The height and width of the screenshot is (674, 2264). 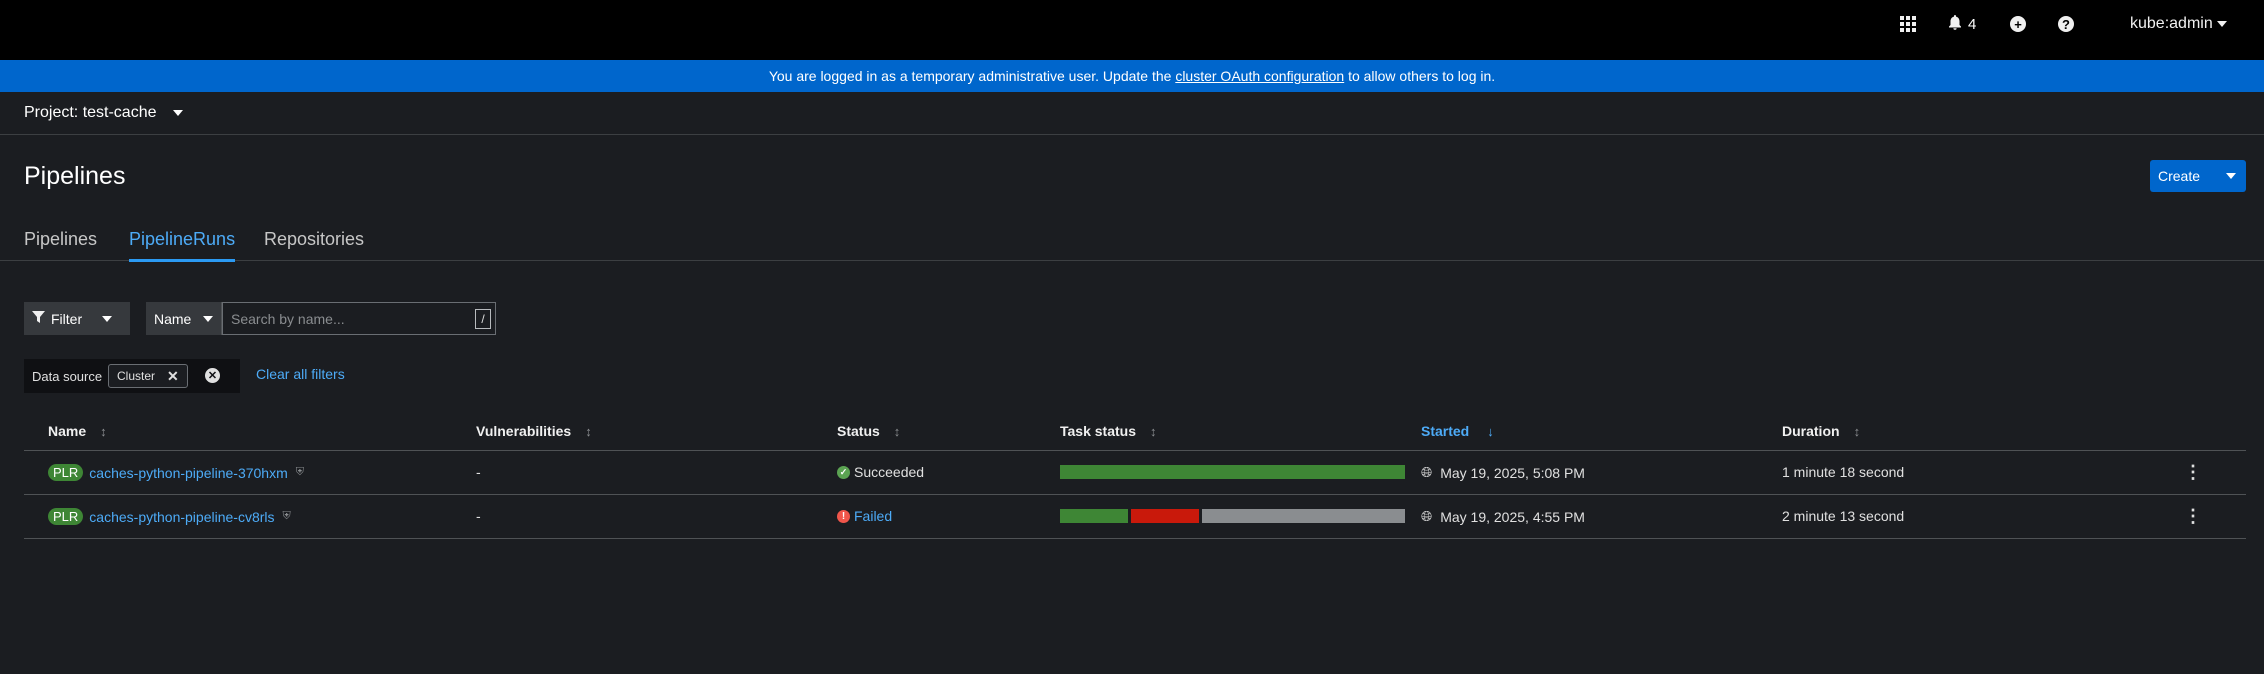 What do you see at coordinates (212, 375) in the screenshot?
I see `close-circle-icon: ✕` at bounding box center [212, 375].